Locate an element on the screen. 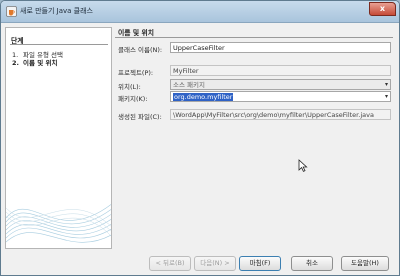  step-item-name-and-location: 2. 이름 및 위치 is located at coordinates (34, 62).